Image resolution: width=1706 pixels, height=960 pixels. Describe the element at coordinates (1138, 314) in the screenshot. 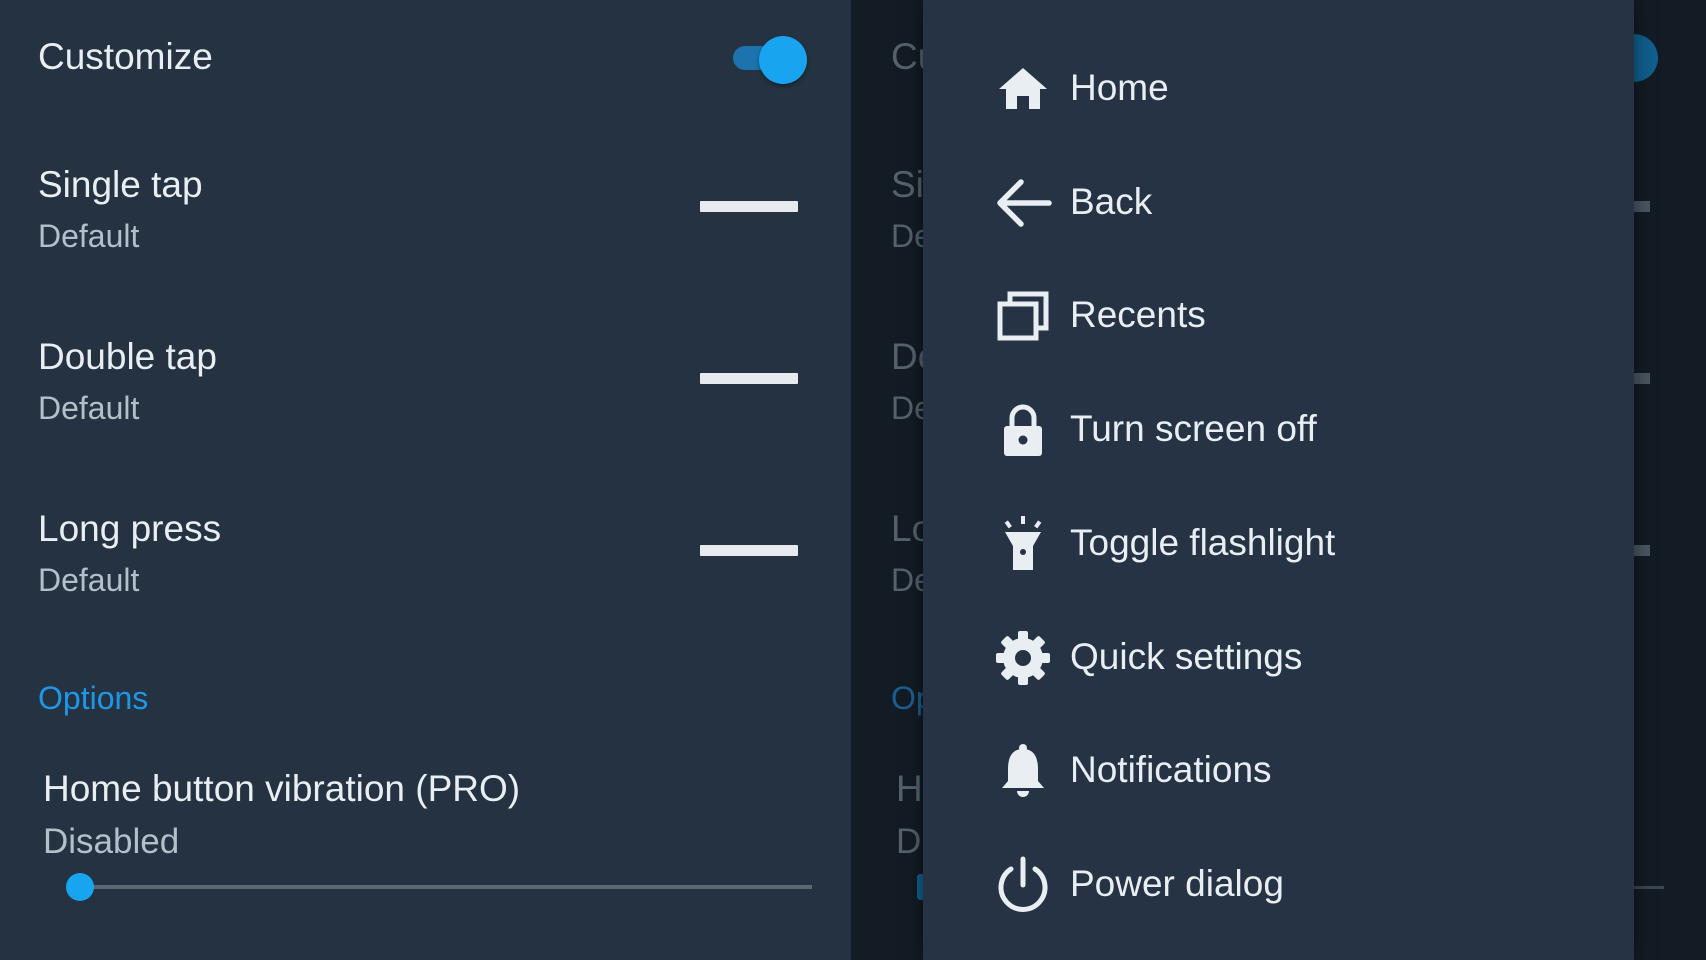

I see `menu-item-label: Recents` at that location.